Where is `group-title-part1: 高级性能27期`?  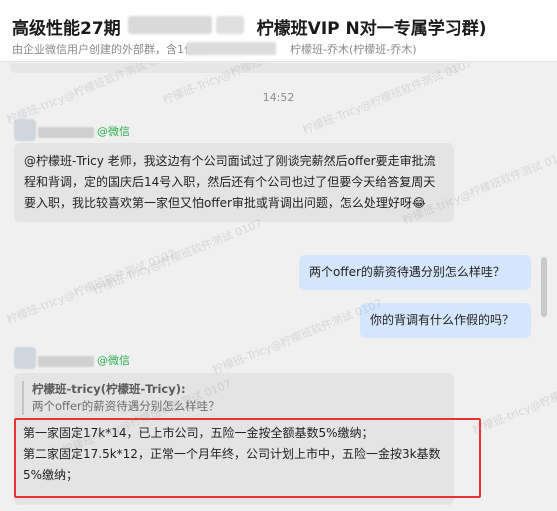
group-title-part1: 高级性能27期 is located at coordinates (66, 29).